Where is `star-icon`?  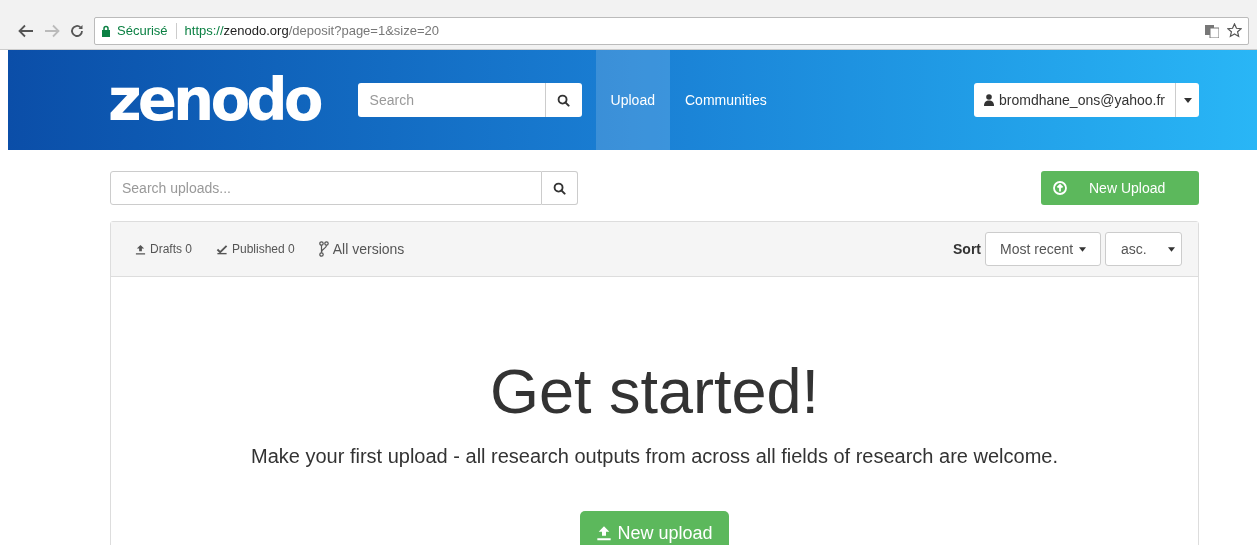 star-icon is located at coordinates (1234, 30).